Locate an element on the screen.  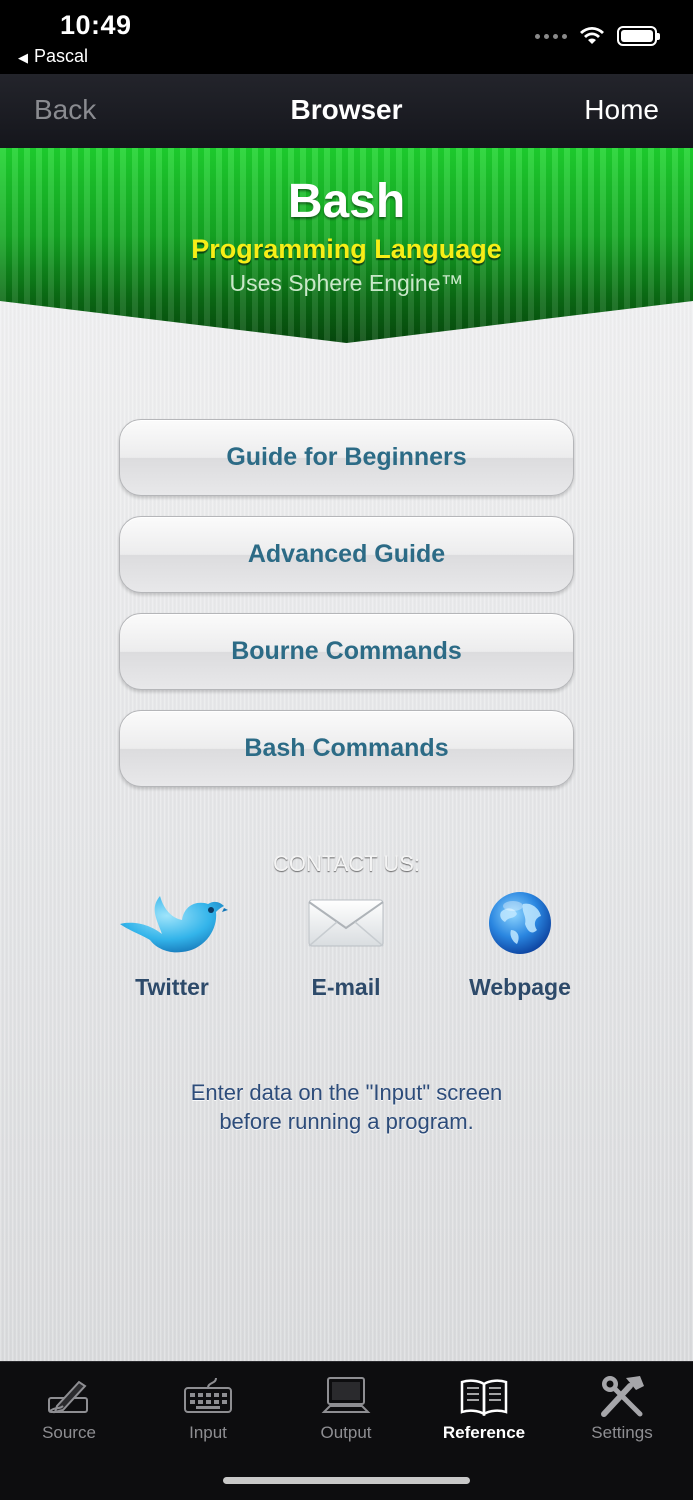
tab-settings: Settings is located at coordinates (622, 1407).